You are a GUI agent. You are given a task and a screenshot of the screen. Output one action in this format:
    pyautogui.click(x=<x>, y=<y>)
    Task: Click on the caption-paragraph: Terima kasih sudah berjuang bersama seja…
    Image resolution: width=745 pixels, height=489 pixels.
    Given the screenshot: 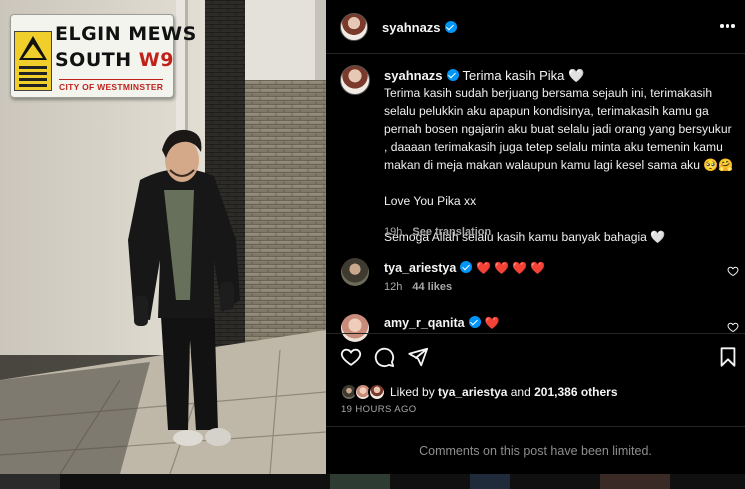 What is the action you would take?
    pyautogui.click(x=559, y=129)
    